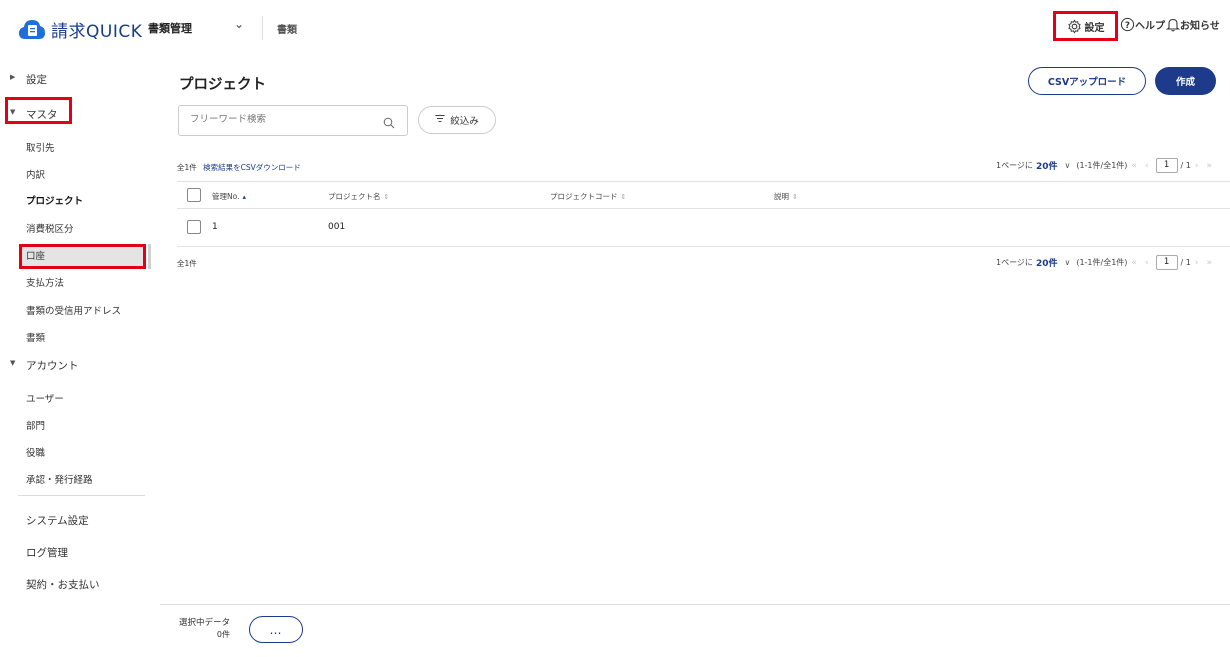  I want to click on sort-asc-icon: ▴, so click(244, 197).